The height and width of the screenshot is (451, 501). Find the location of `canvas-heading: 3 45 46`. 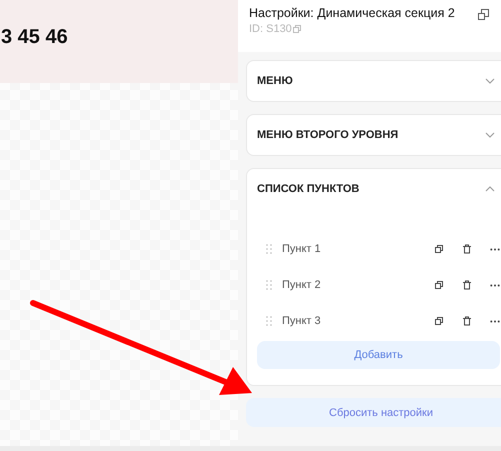

canvas-heading: 3 45 46 is located at coordinates (34, 37).